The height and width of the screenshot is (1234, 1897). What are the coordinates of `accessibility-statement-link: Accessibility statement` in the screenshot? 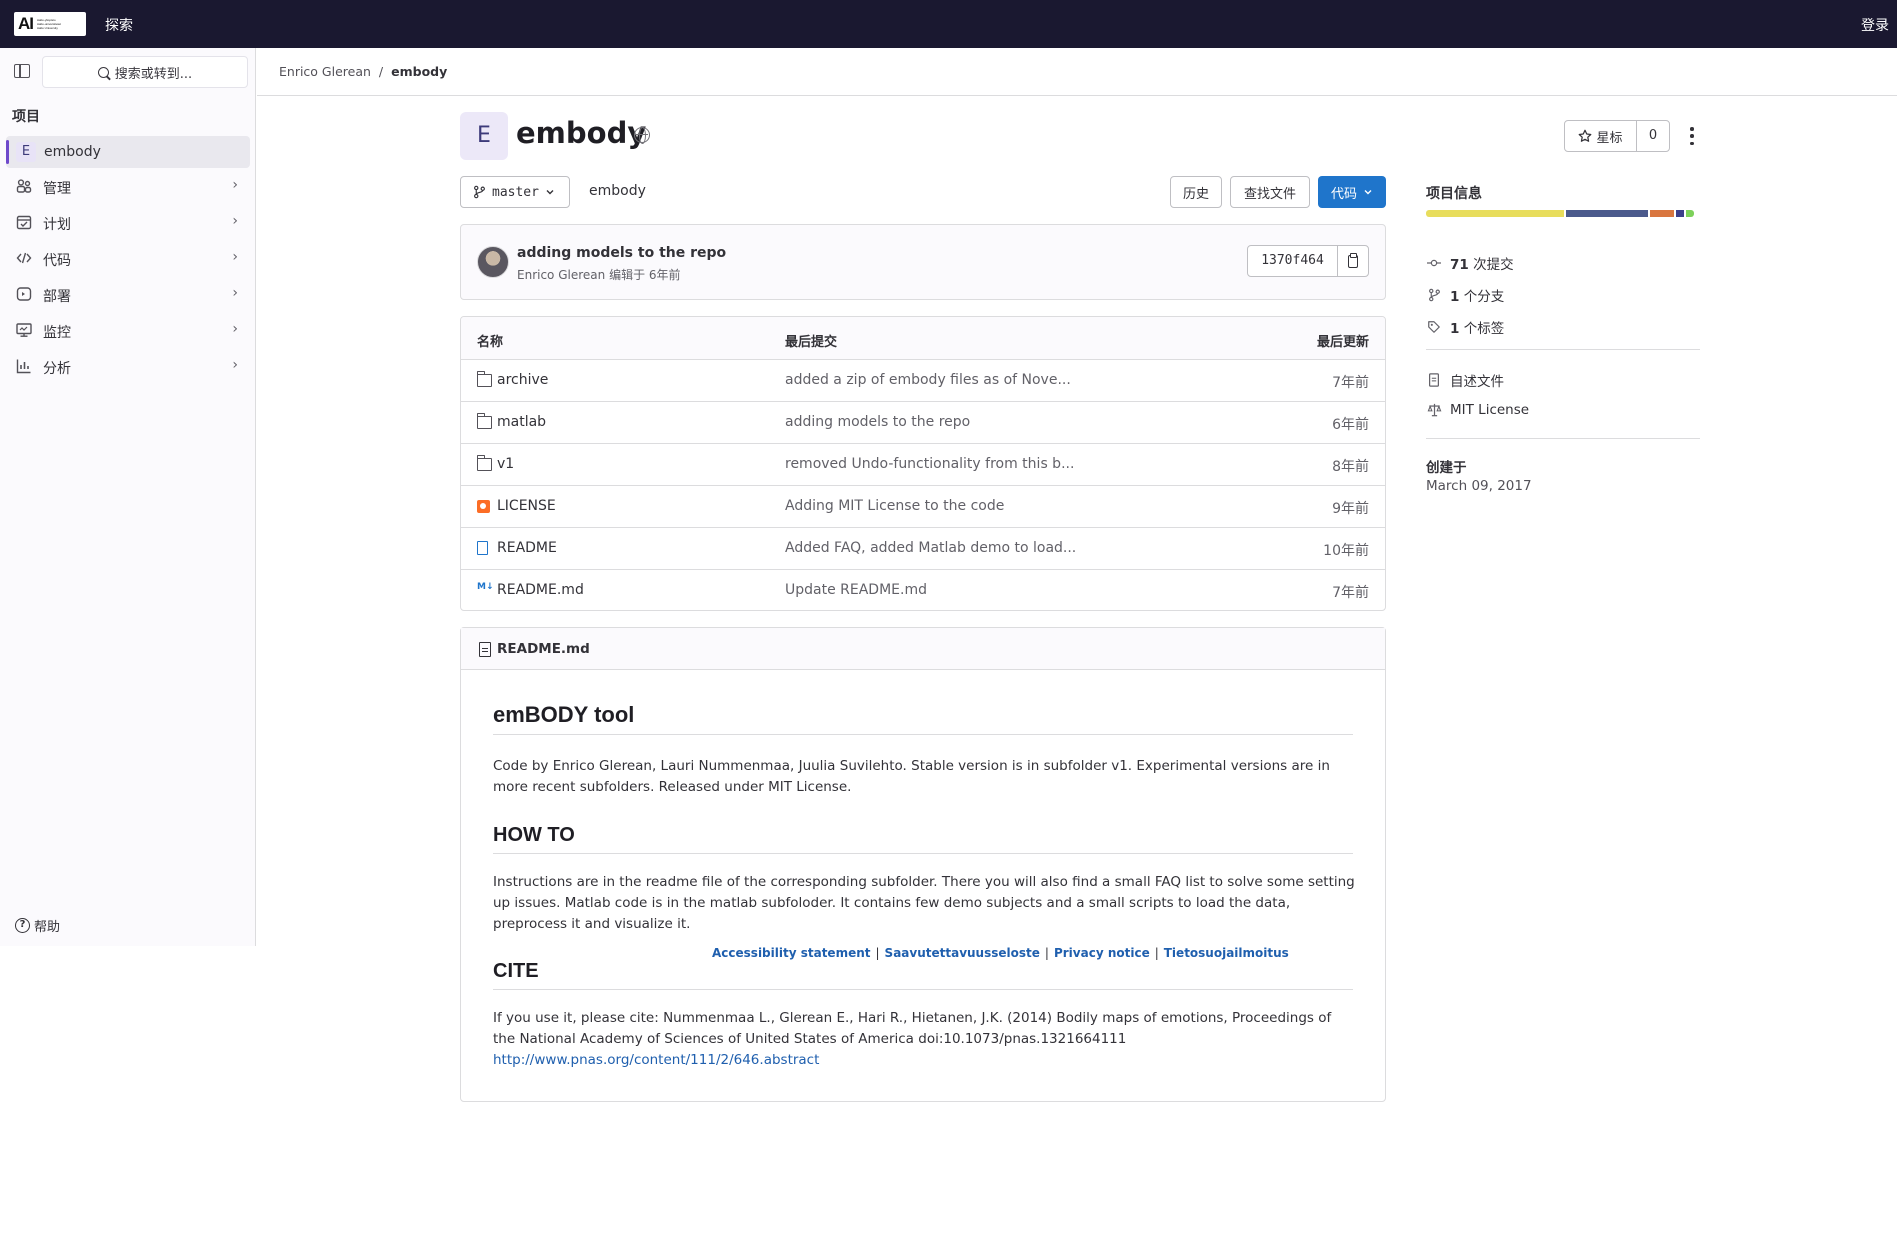 It's located at (791, 953).